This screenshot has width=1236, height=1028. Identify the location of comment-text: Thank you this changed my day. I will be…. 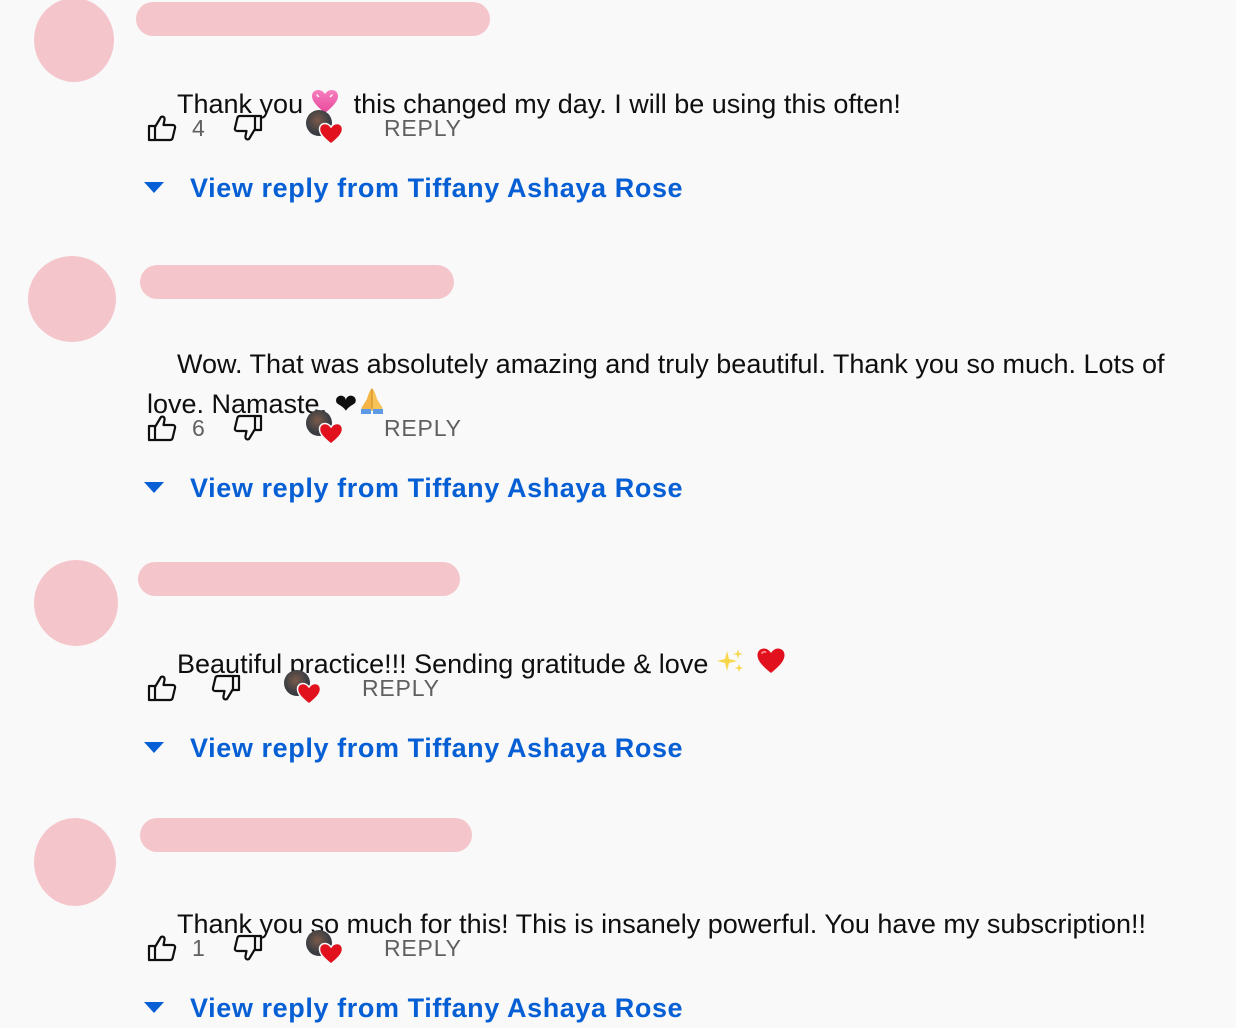
(677, 105).